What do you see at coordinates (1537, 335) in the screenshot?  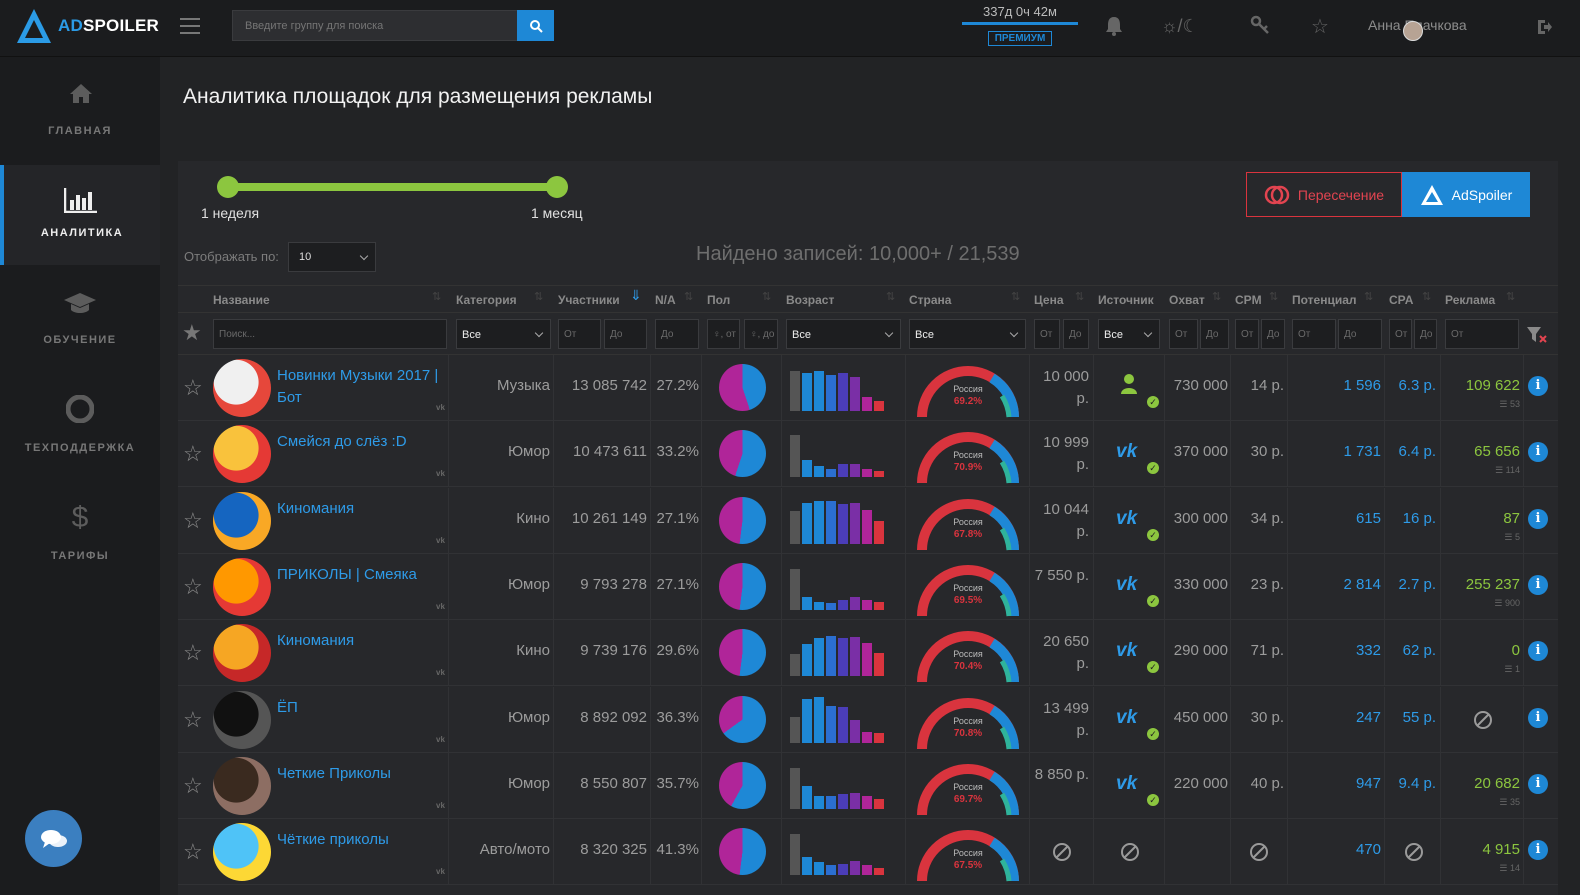 I see `clear-filters-icon` at bounding box center [1537, 335].